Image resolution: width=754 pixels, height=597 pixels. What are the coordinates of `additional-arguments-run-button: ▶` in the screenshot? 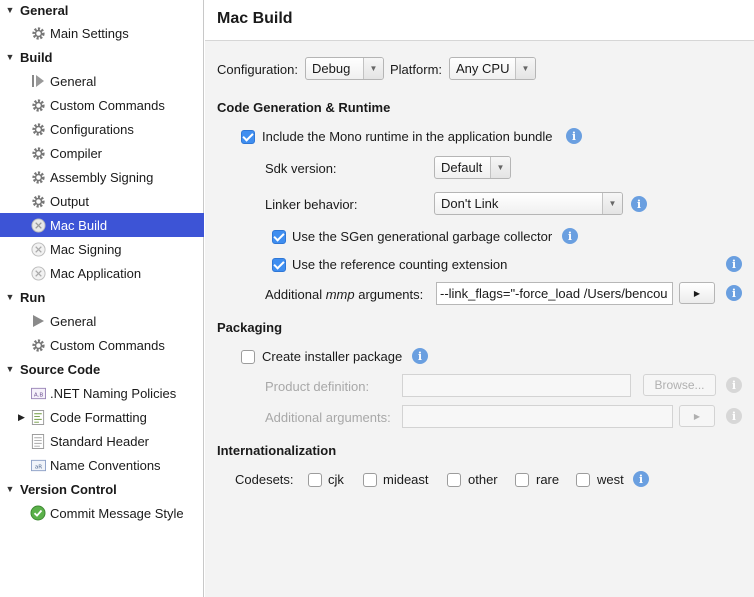 It's located at (697, 416).